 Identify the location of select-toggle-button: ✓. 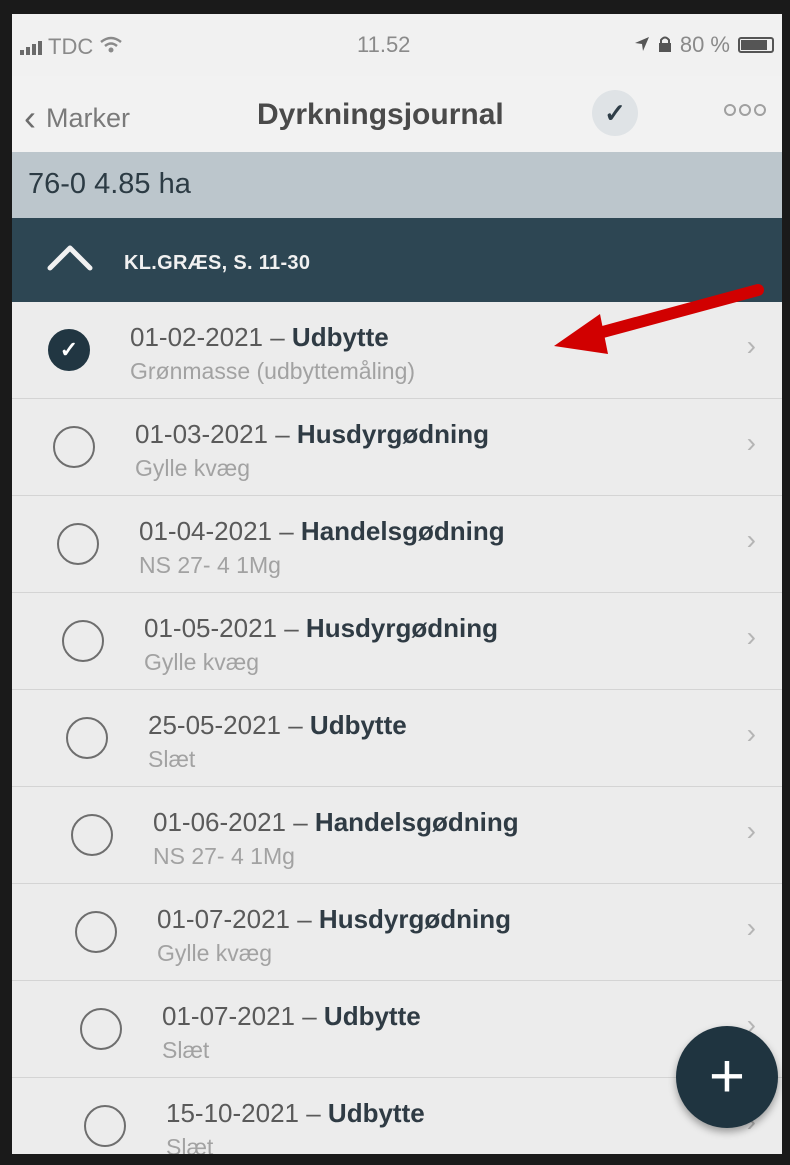
(615, 113).